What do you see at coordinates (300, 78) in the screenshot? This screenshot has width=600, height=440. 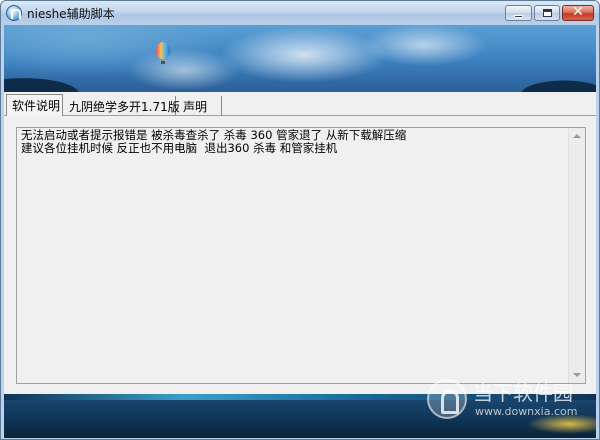 I see `banner-hills` at bounding box center [300, 78].